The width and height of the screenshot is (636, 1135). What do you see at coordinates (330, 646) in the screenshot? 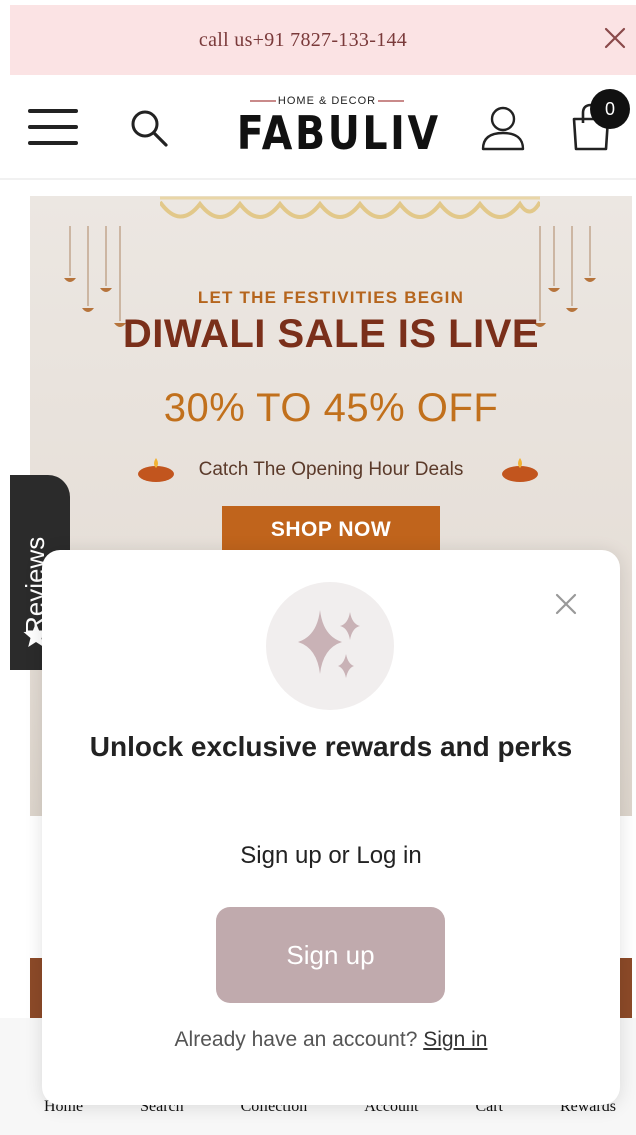
I see `sparkles-icon` at bounding box center [330, 646].